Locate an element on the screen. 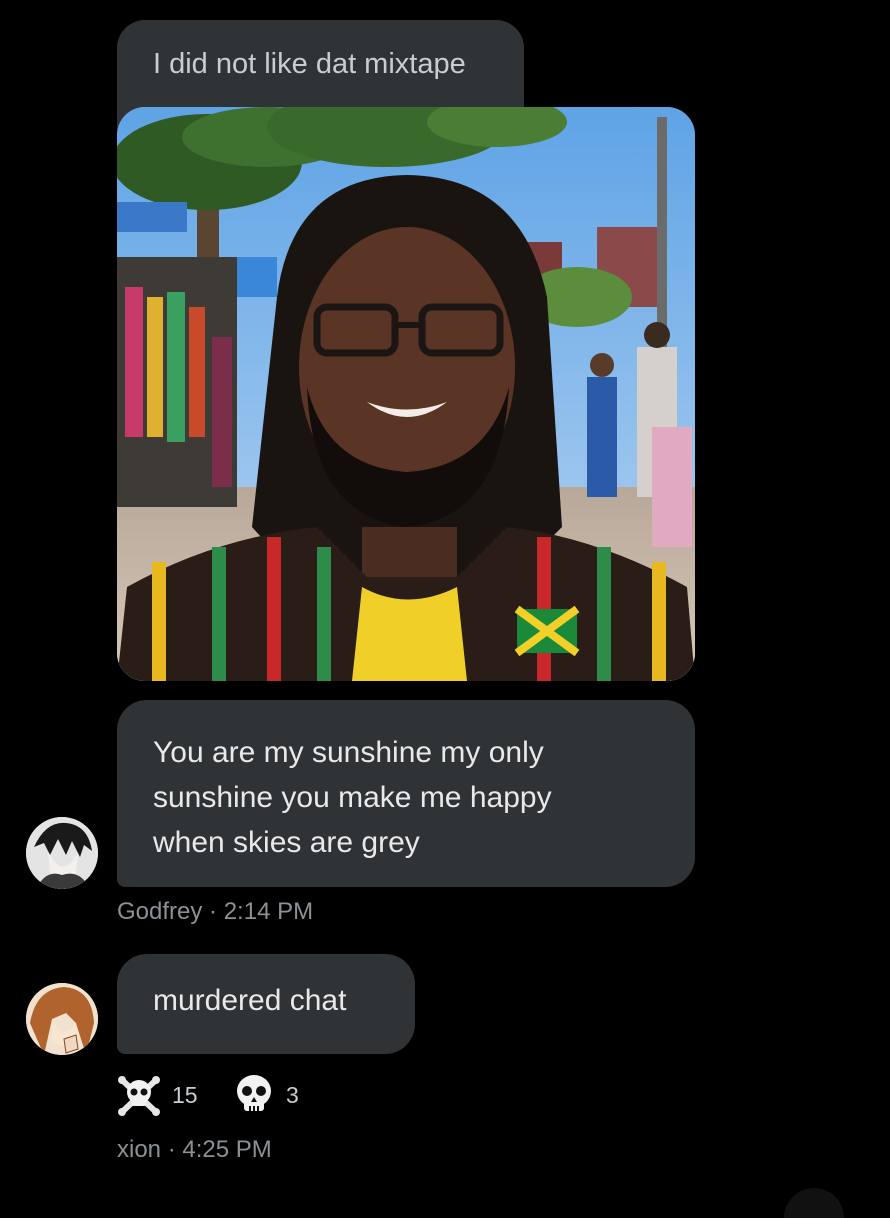 Image resolution: width=890 pixels, height=1218 pixels. message-bubble-murdered-chat: murdered chat is located at coordinates (266, 1004).